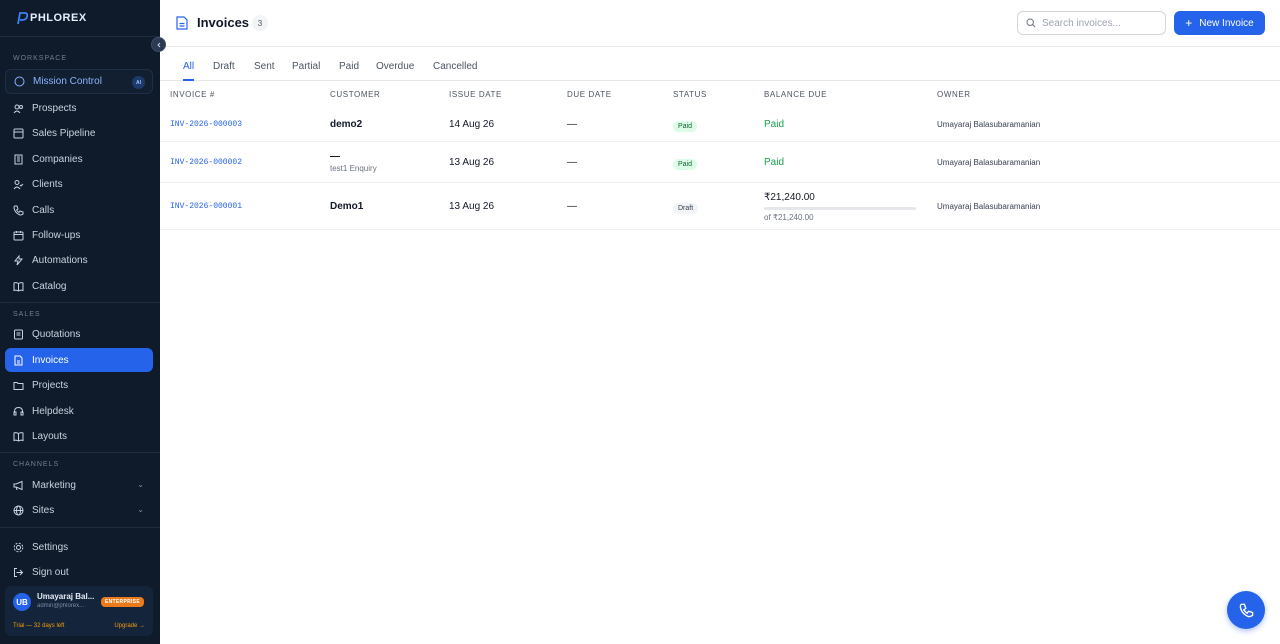 This screenshot has width=1280, height=644. What do you see at coordinates (79, 360) in the screenshot?
I see `sidebar-item-invoices: Invoices` at bounding box center [79, 360].